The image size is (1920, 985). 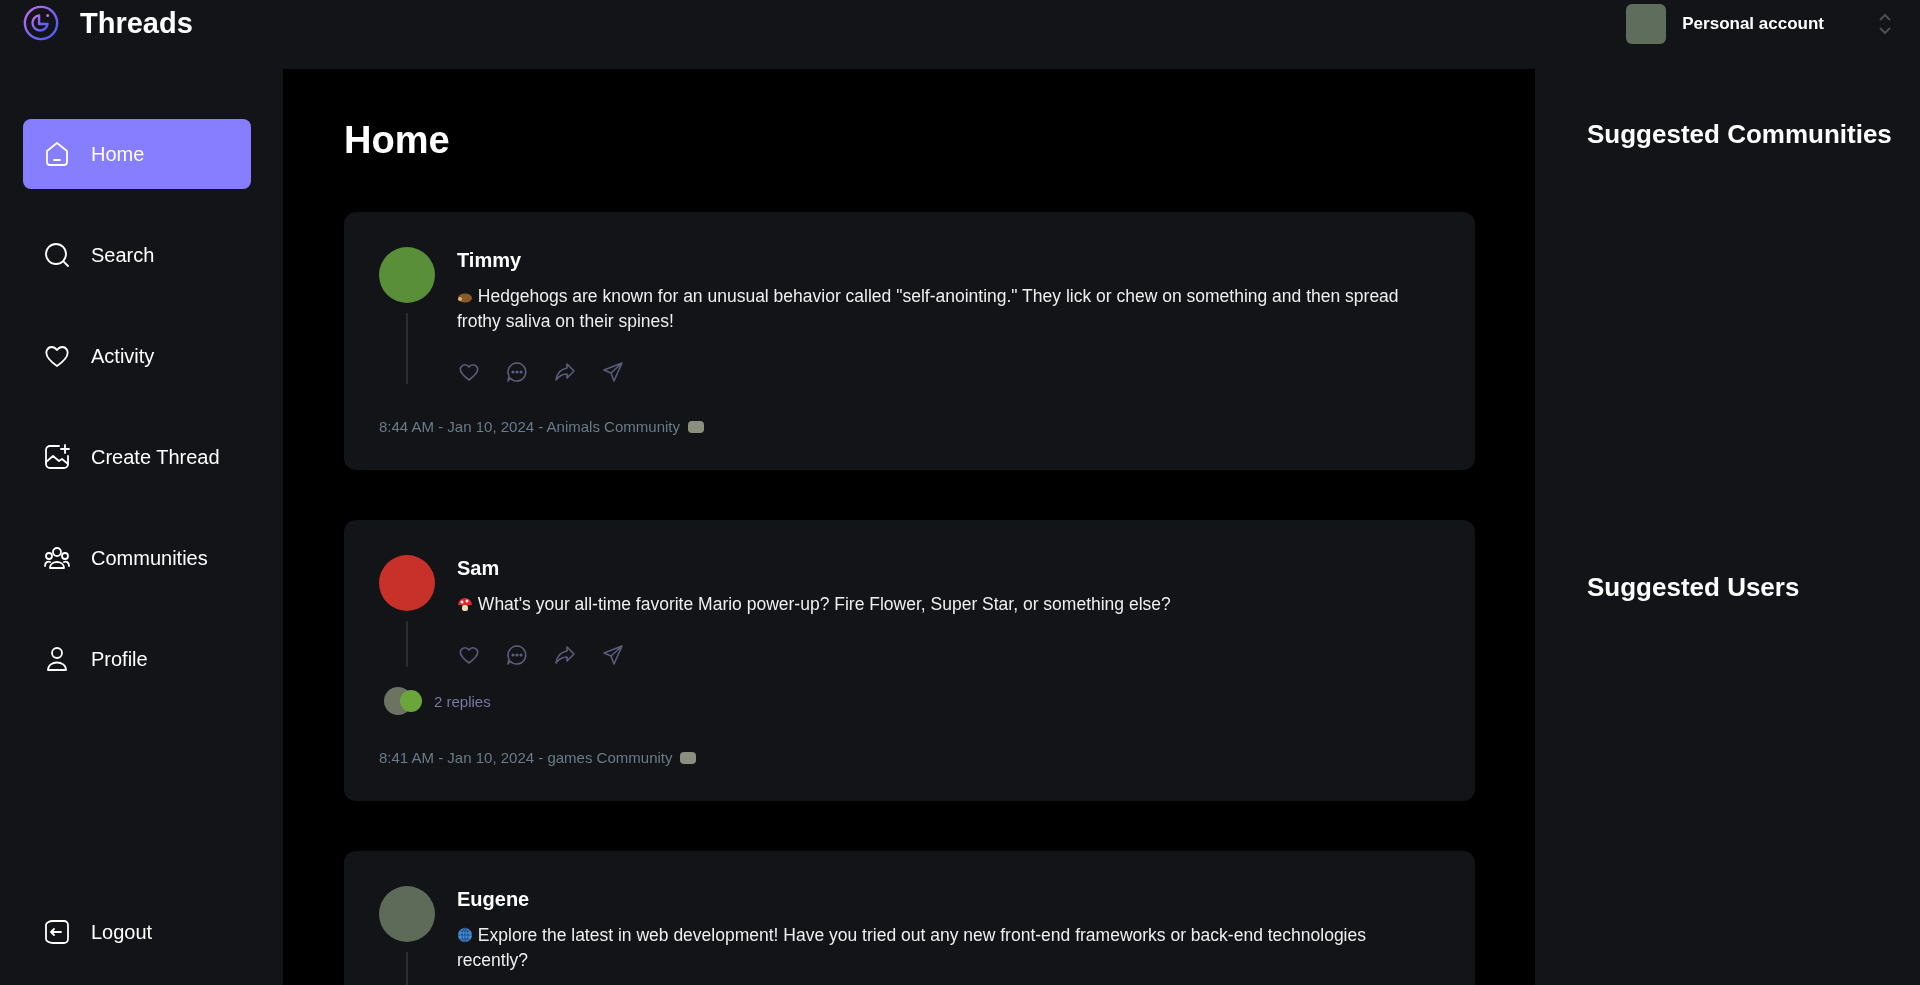 What do you see at coordinates (136, 23) in the screenshot?
I see `app-title: Threads` at bounding box center [136, 23].